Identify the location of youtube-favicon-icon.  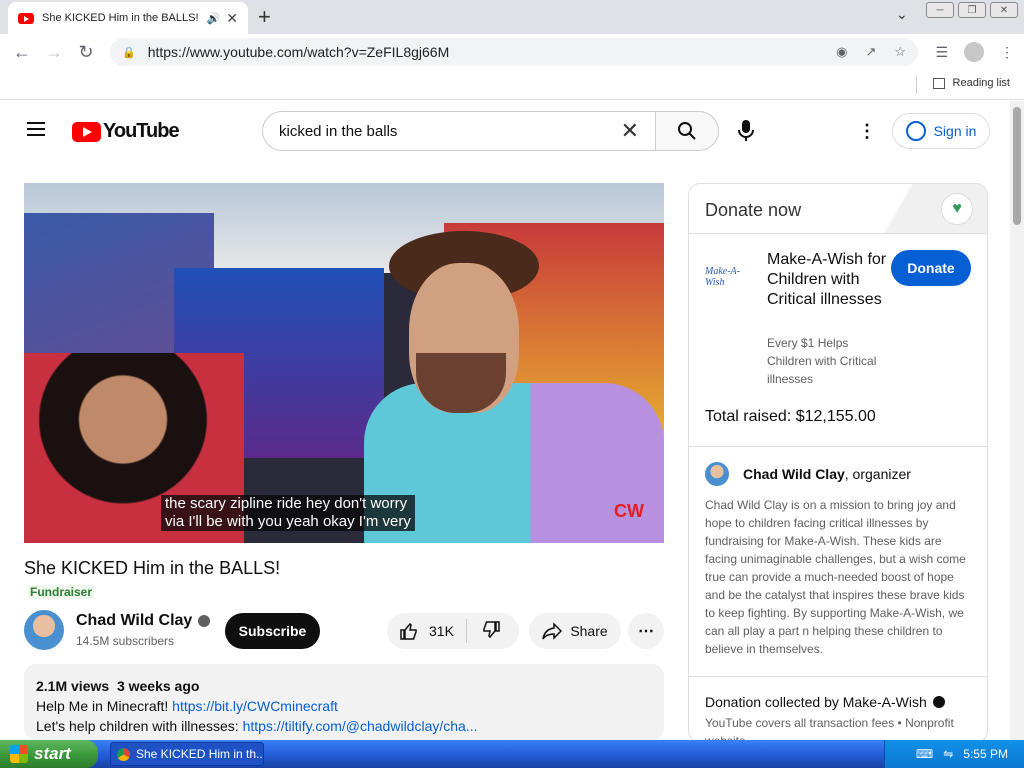
(26, 18).